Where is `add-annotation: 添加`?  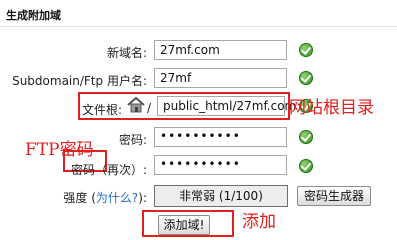 add-annotation: 添加 is located at coordinates (259, 222).